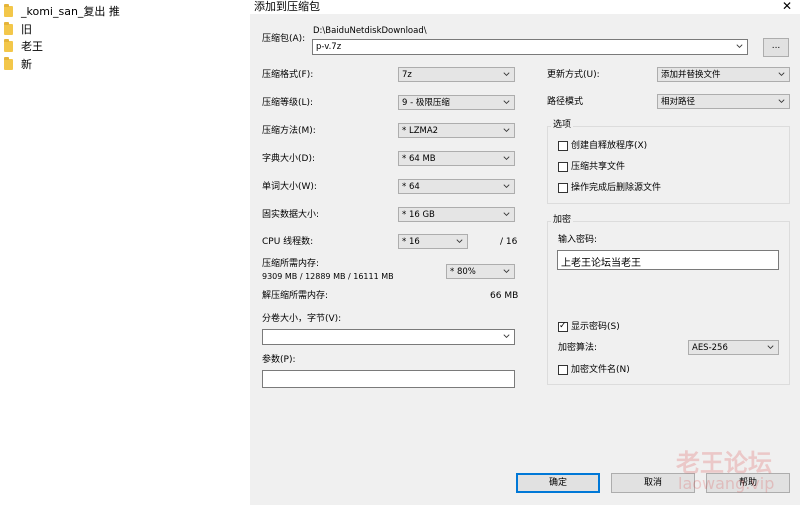 The image size is (800, 505). I want to click on cpu-max: / 16, so click(509, 242).